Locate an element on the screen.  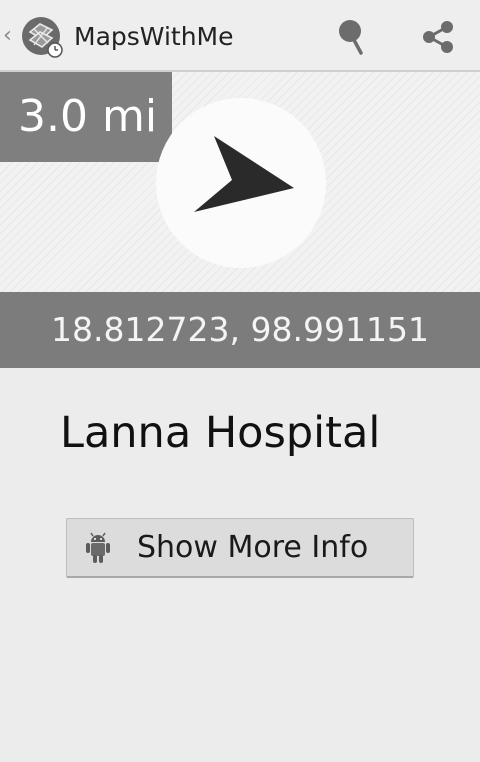
pin-button is located at coordinates (352, 37).